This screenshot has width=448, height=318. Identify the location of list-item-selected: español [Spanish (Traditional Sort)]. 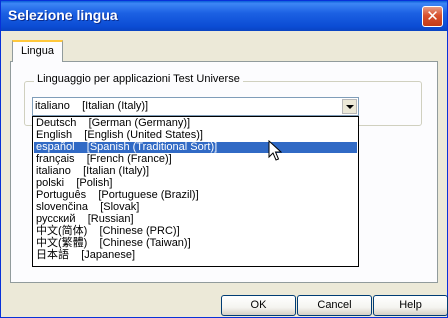
(195, 147).